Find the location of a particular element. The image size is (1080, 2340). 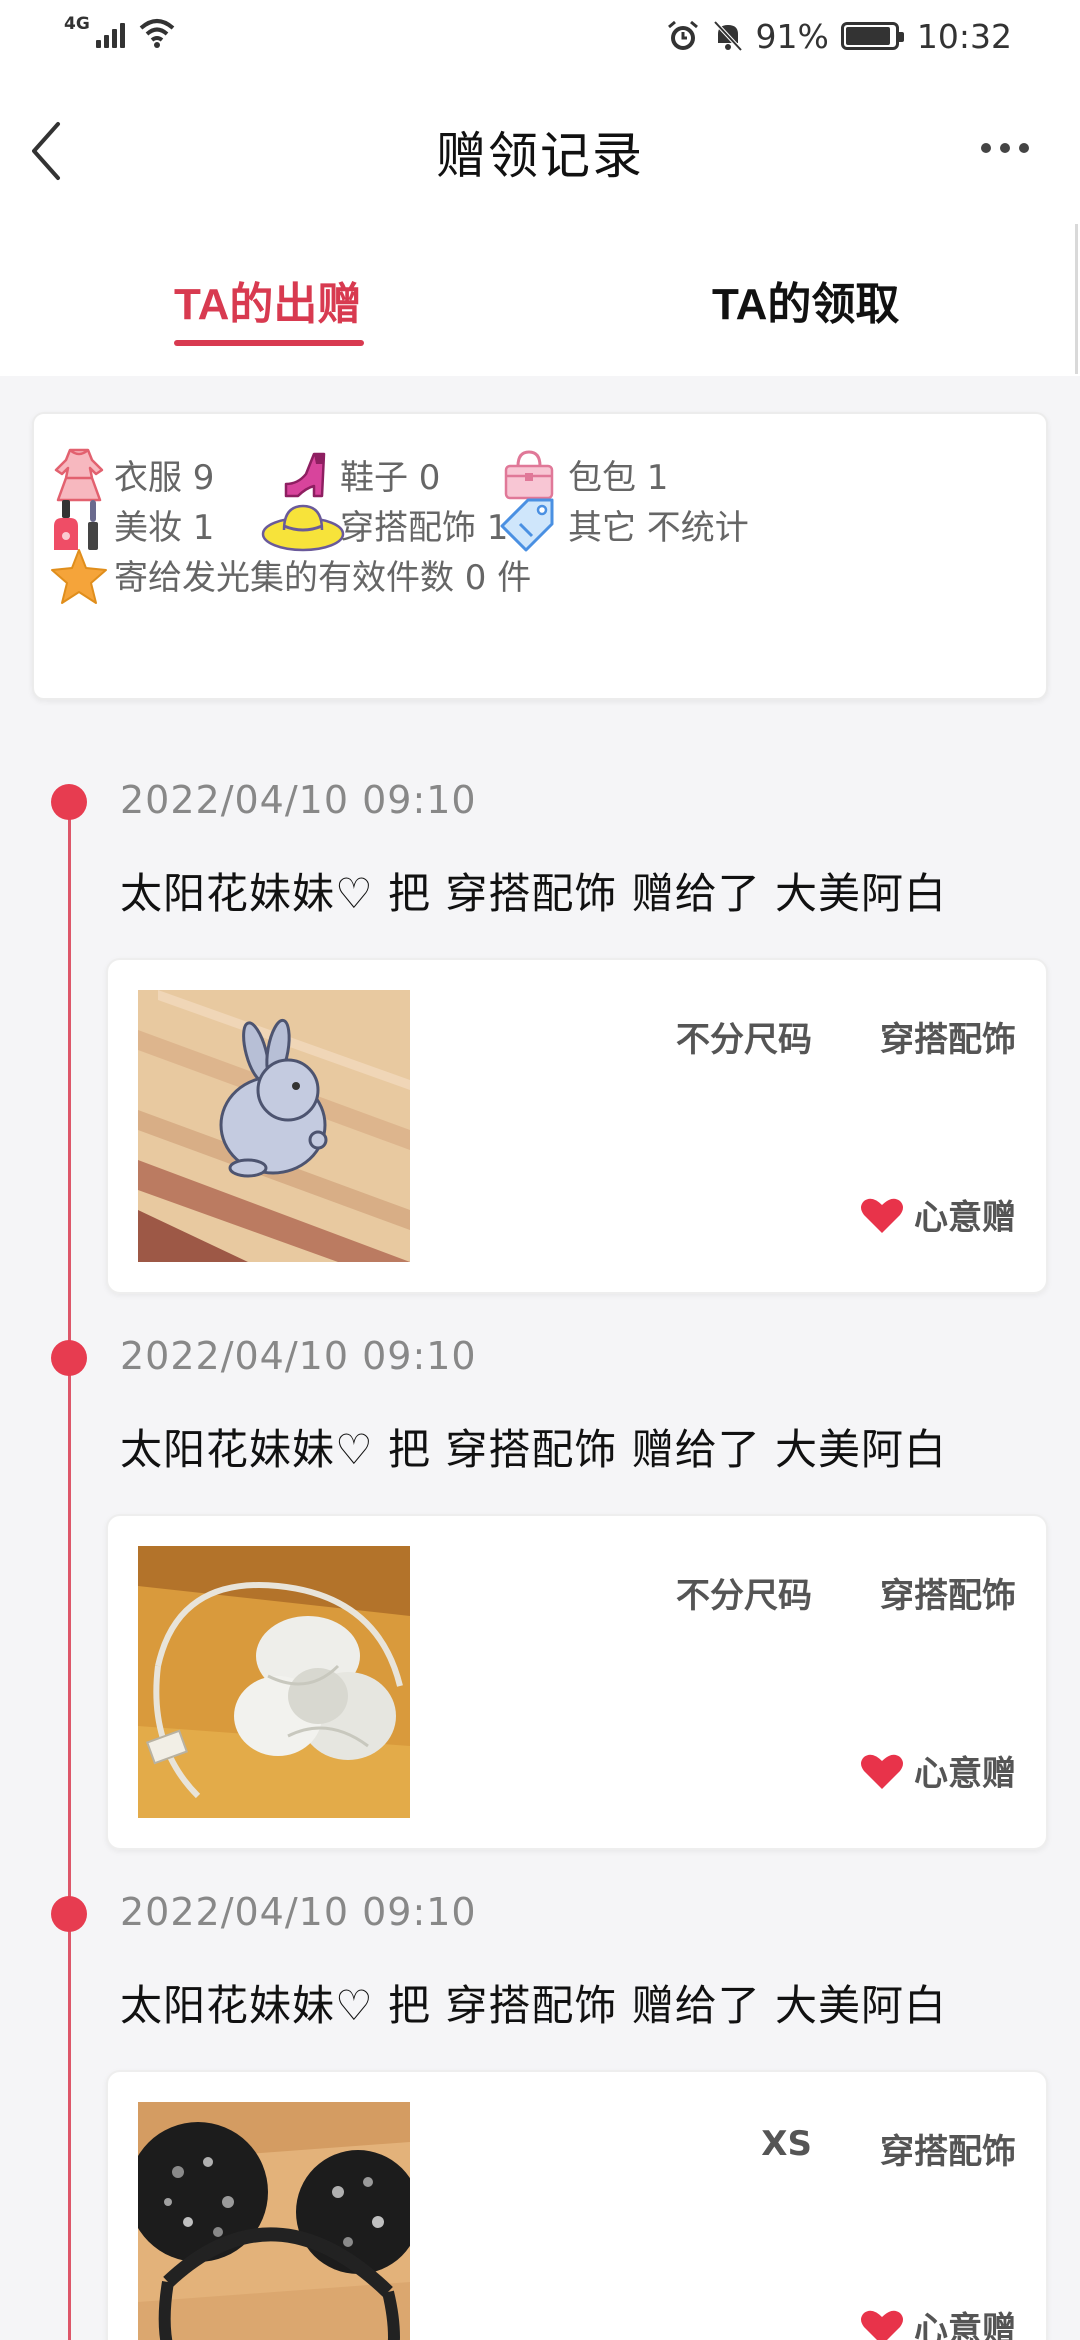

sun-hat-icon is located at coordinates (303, 528).